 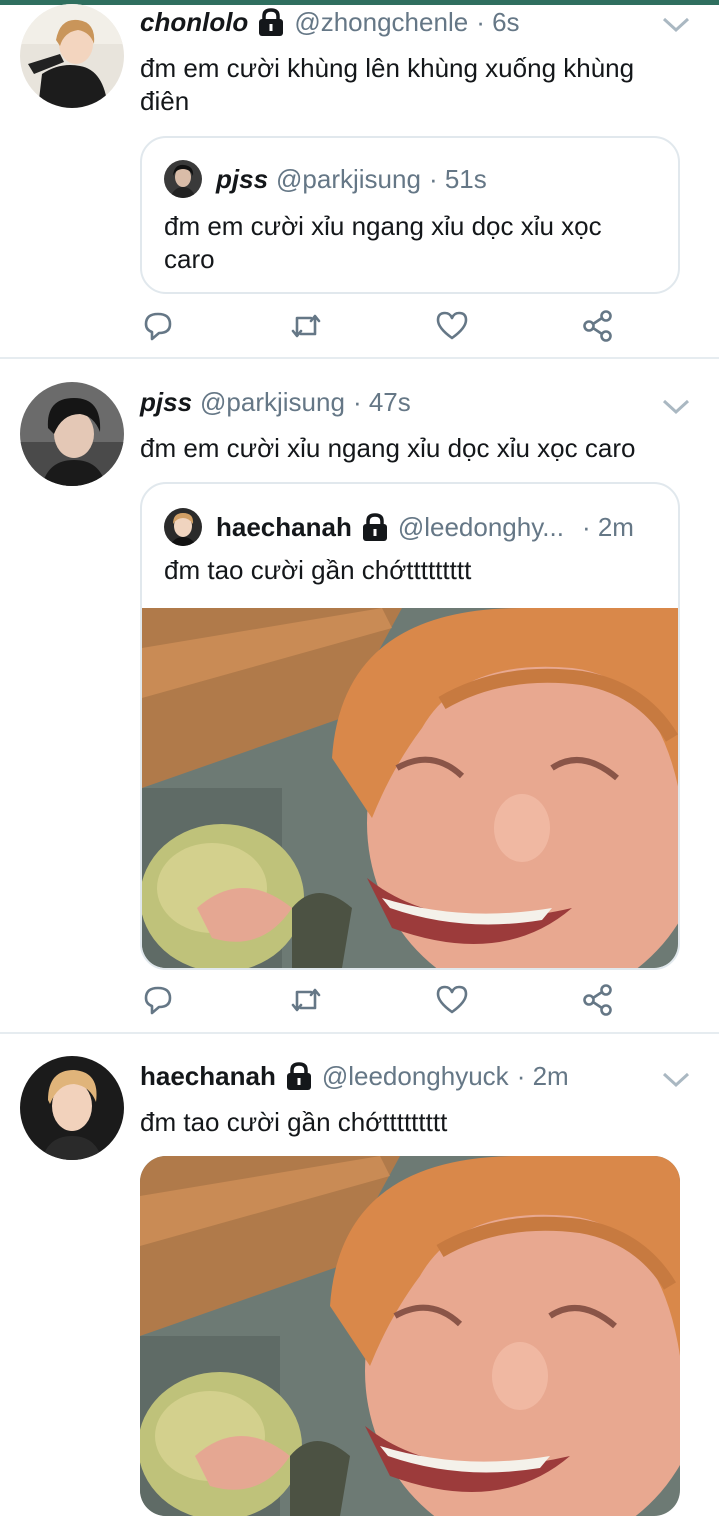 I want to click on tweet-header: haechanah @leedonghyuck · 2m, so click(x=354, y=1076).